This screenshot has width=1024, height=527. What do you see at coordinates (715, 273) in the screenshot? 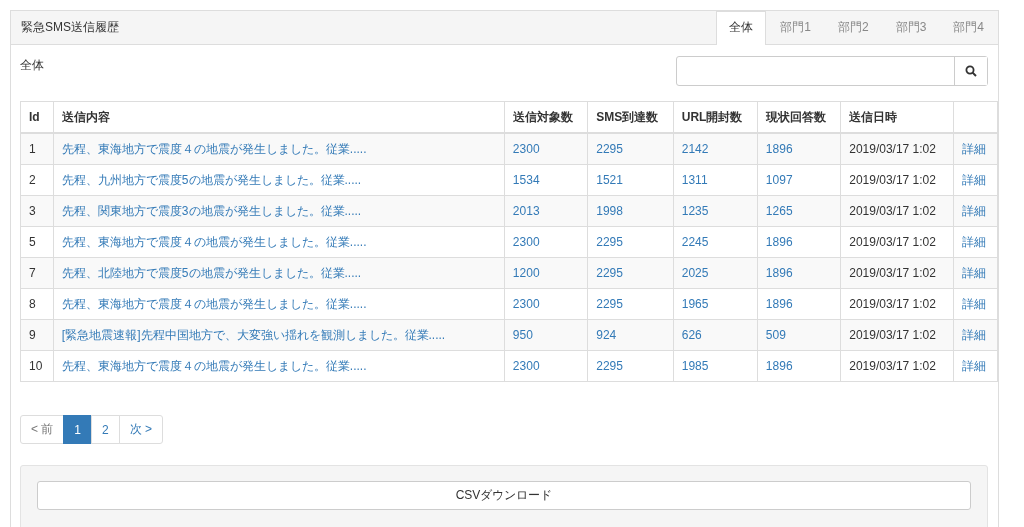
I see `table-link: 2025` at bounding box center [715, 273].